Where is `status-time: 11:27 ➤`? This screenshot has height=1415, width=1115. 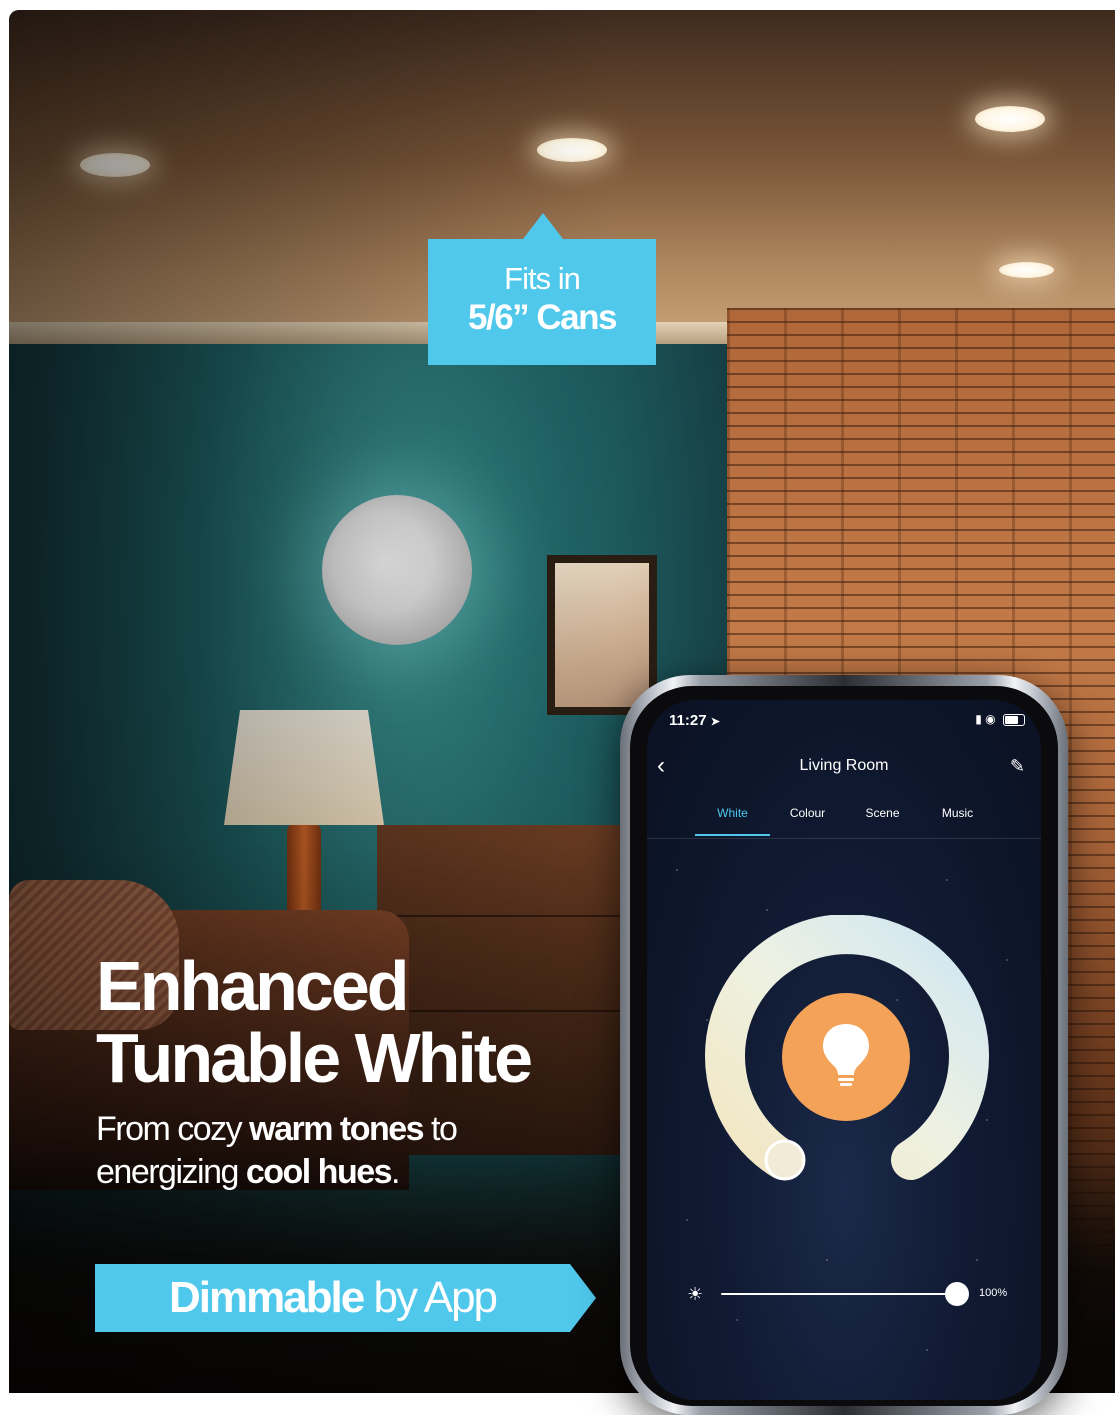 status-time: 11:27 ➤ is located at coordinates (694, 720).